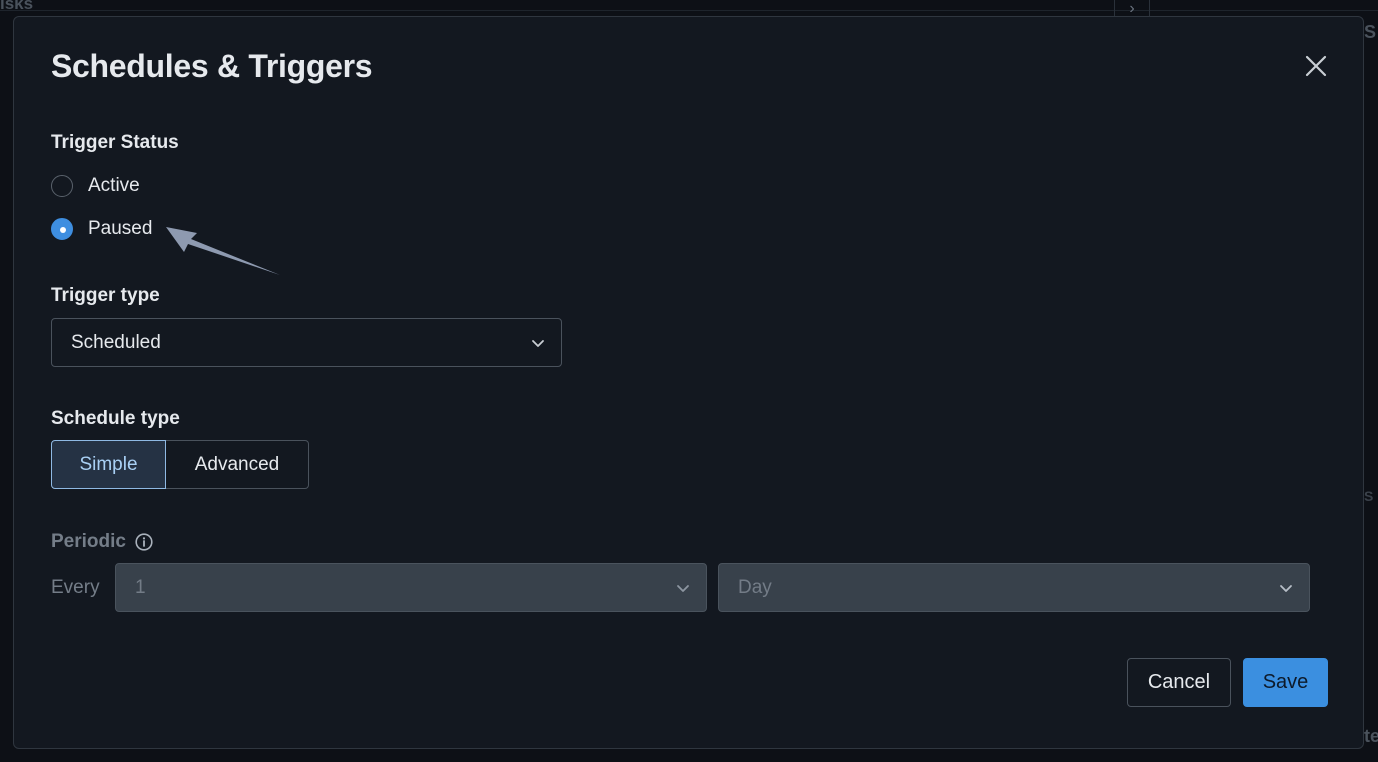 This screenshot has width=1378, height=762. I want to click on radio-paused-label: Paused, so click(120, 228).